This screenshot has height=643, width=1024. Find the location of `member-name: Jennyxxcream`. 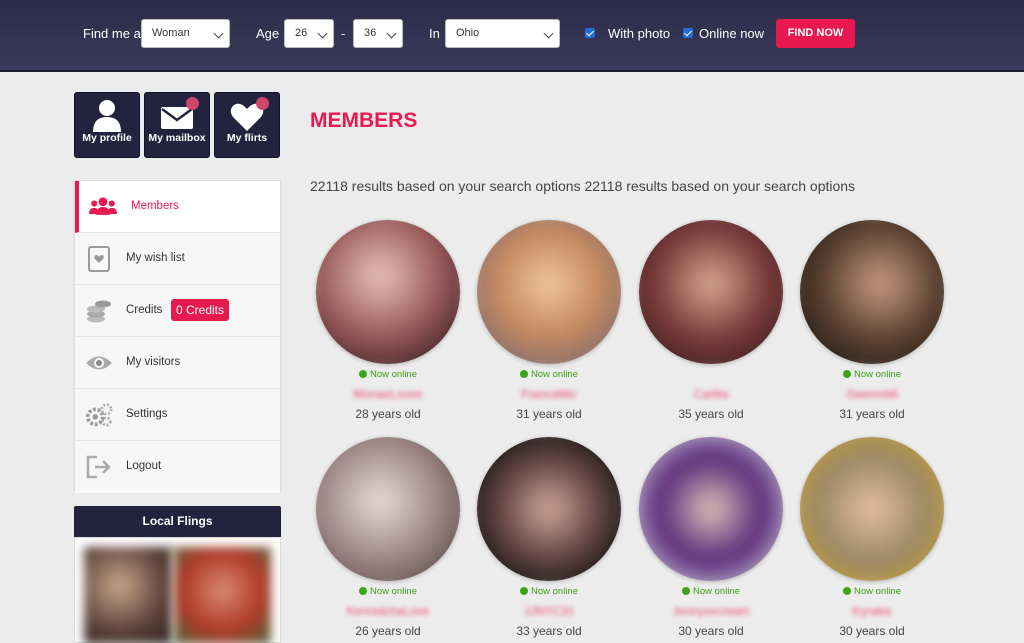

member-name: Jennyxxcream is located at coordinates (711, 611).